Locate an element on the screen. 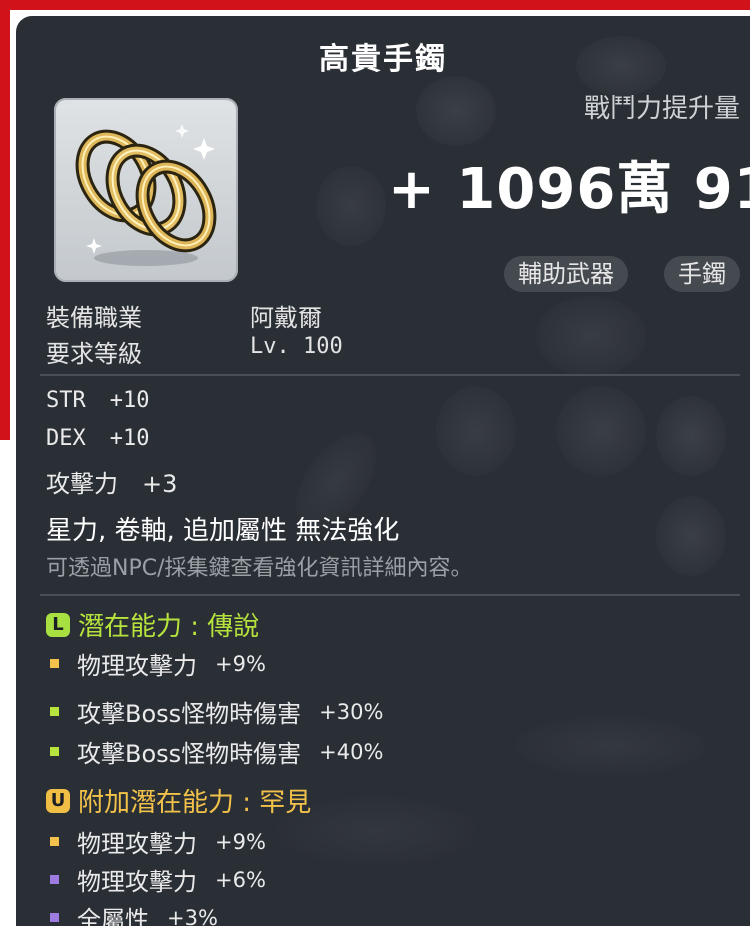 This screenshot has height=926, width=750. potential-value: +3% is located at coordinates (192, 915).